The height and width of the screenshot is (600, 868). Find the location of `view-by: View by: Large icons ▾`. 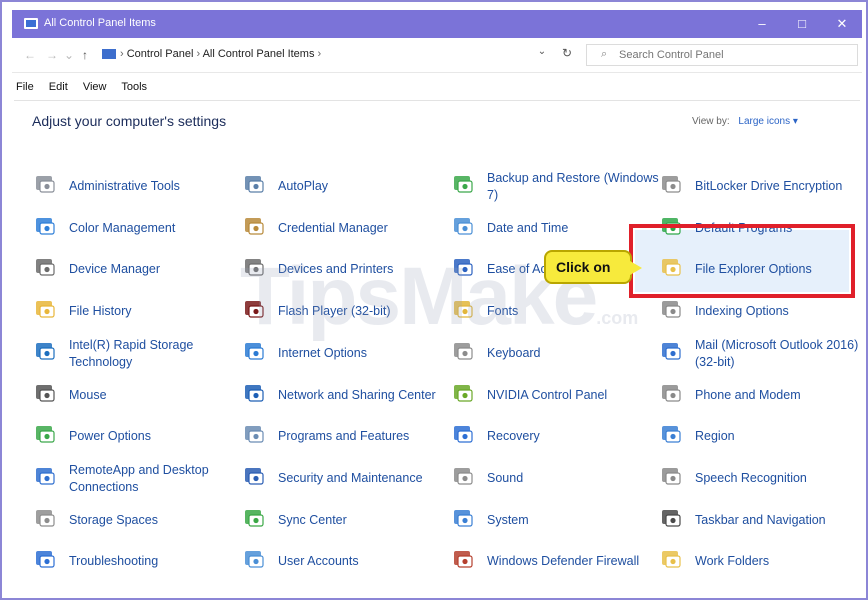

view-by: View by: Large icons ▾ is located at coordinates (745, 121).